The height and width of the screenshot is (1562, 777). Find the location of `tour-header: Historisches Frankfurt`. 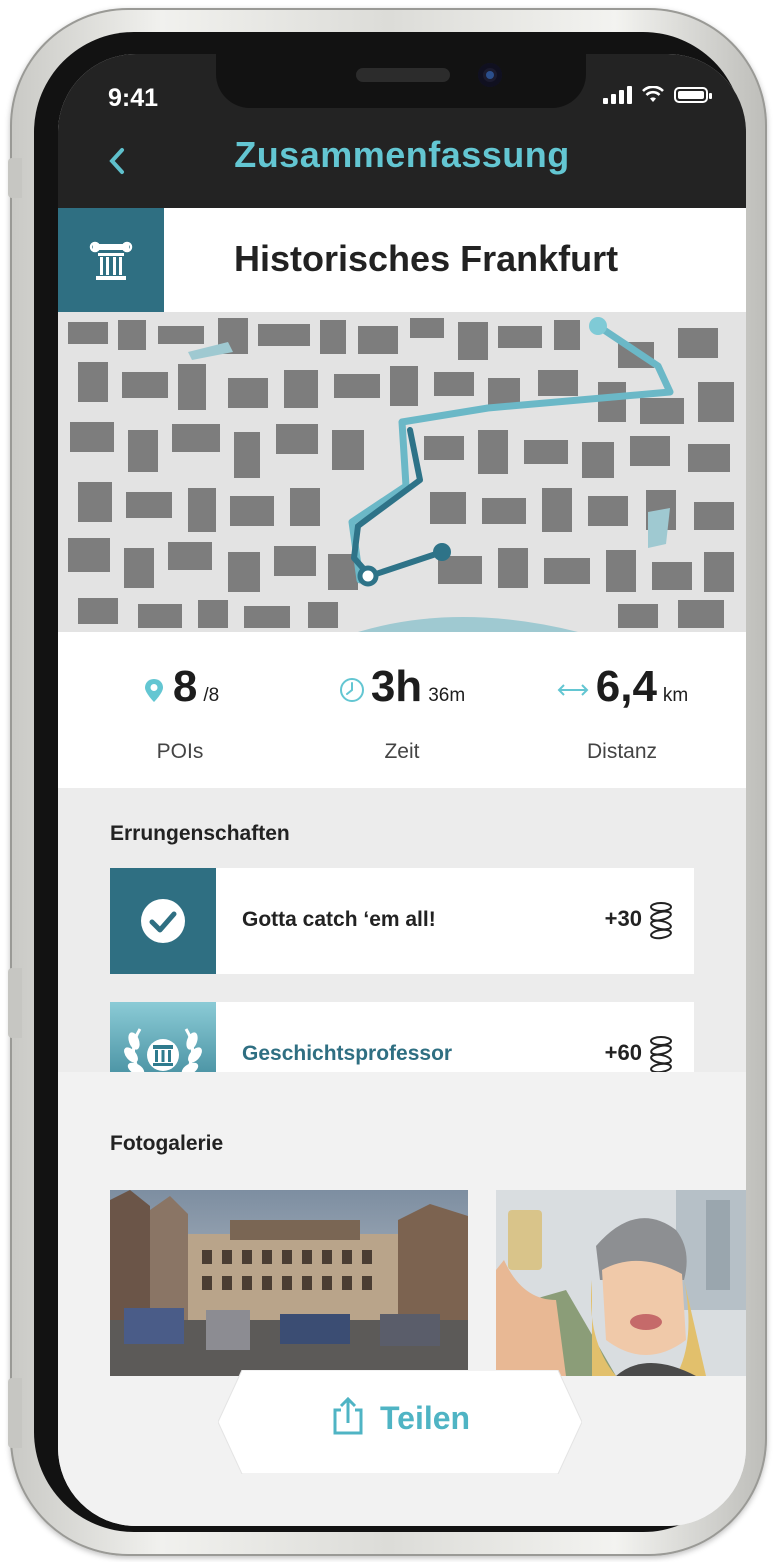

tour-header: Historisches Frankfurt is located at coordinates (402, 260).